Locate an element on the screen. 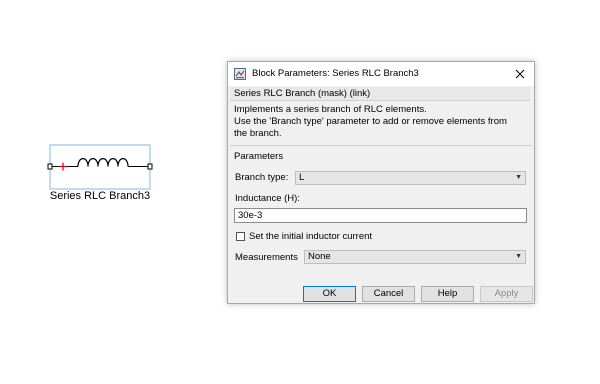 The image size is (600, 384). apply-button: Apply is located at coordinates (506, 294).